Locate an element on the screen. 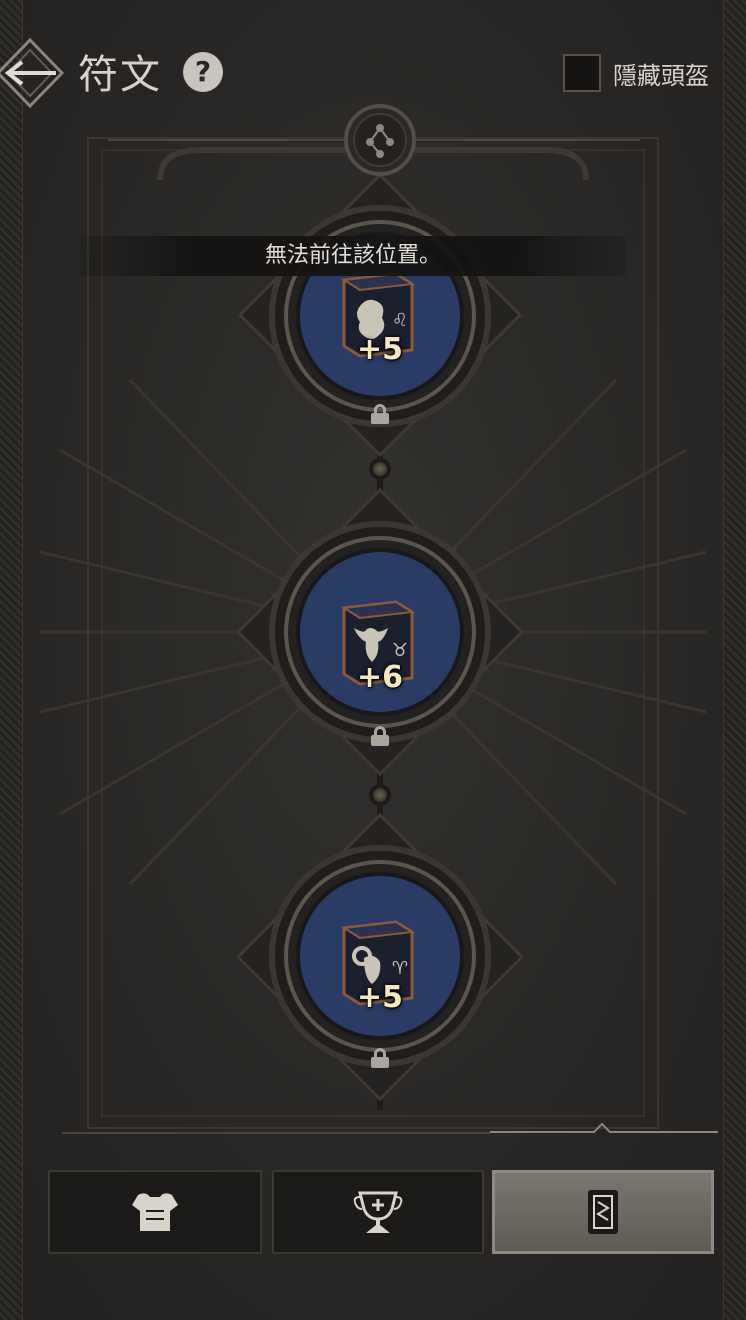  hide-helmet-checkbox is located at coordinates (582, 73).